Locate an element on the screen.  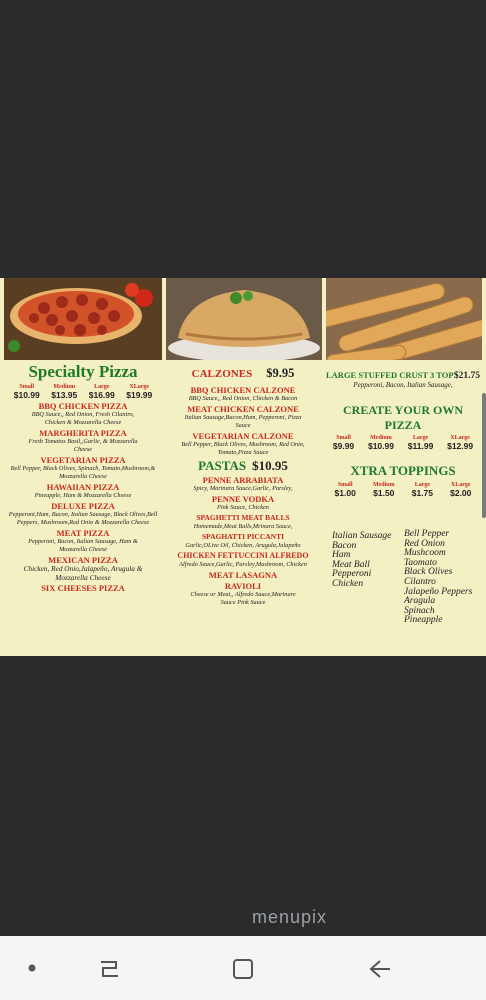
menu-item-name: BBQ CHICKEN CALZONE is located at coordinates (243, 390).